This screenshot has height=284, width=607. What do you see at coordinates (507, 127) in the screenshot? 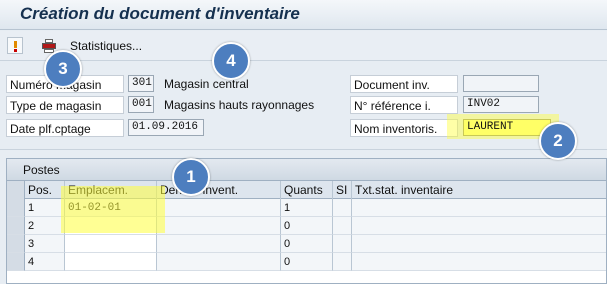
I see `nom-inventoris-field: LAURENT` at bounding box center [507, 127].